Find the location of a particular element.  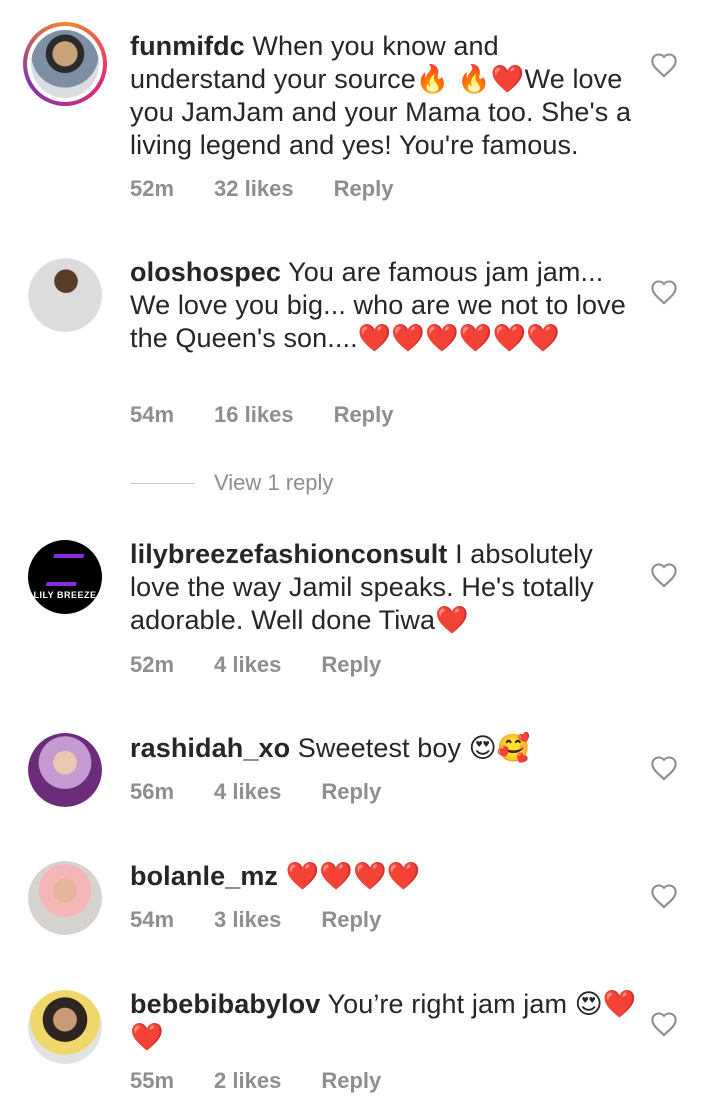

username: lilybreezefashionconsult is located at coordinates (288, 554).